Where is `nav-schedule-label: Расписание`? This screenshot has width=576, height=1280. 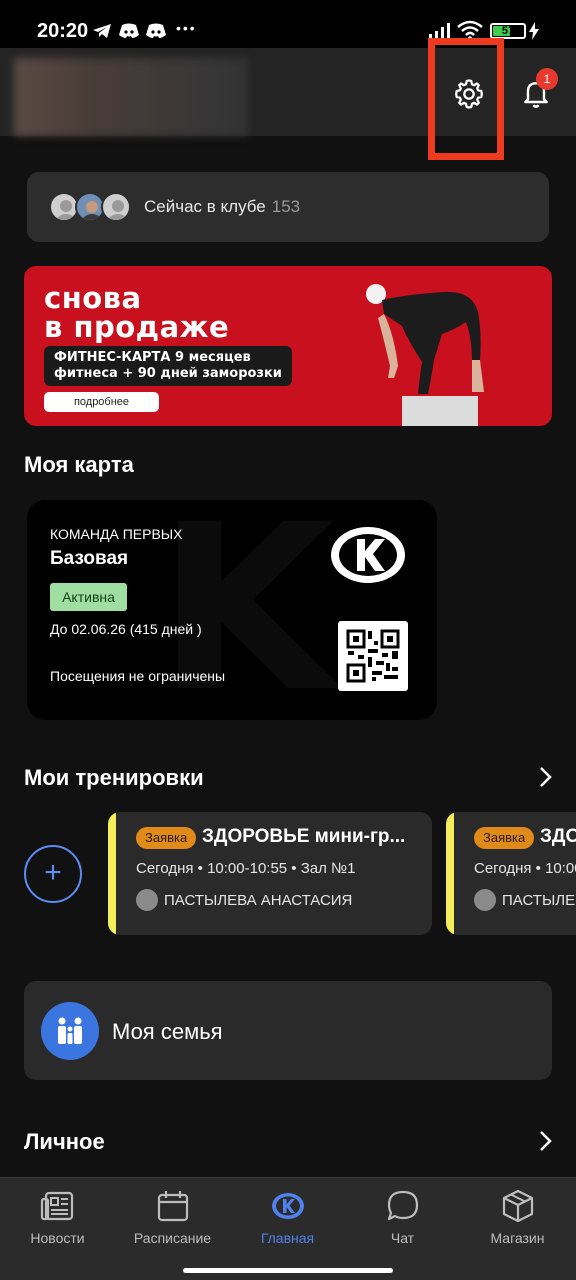 nav-schedule-label: Расписание is located at coordinates (172, 1238).